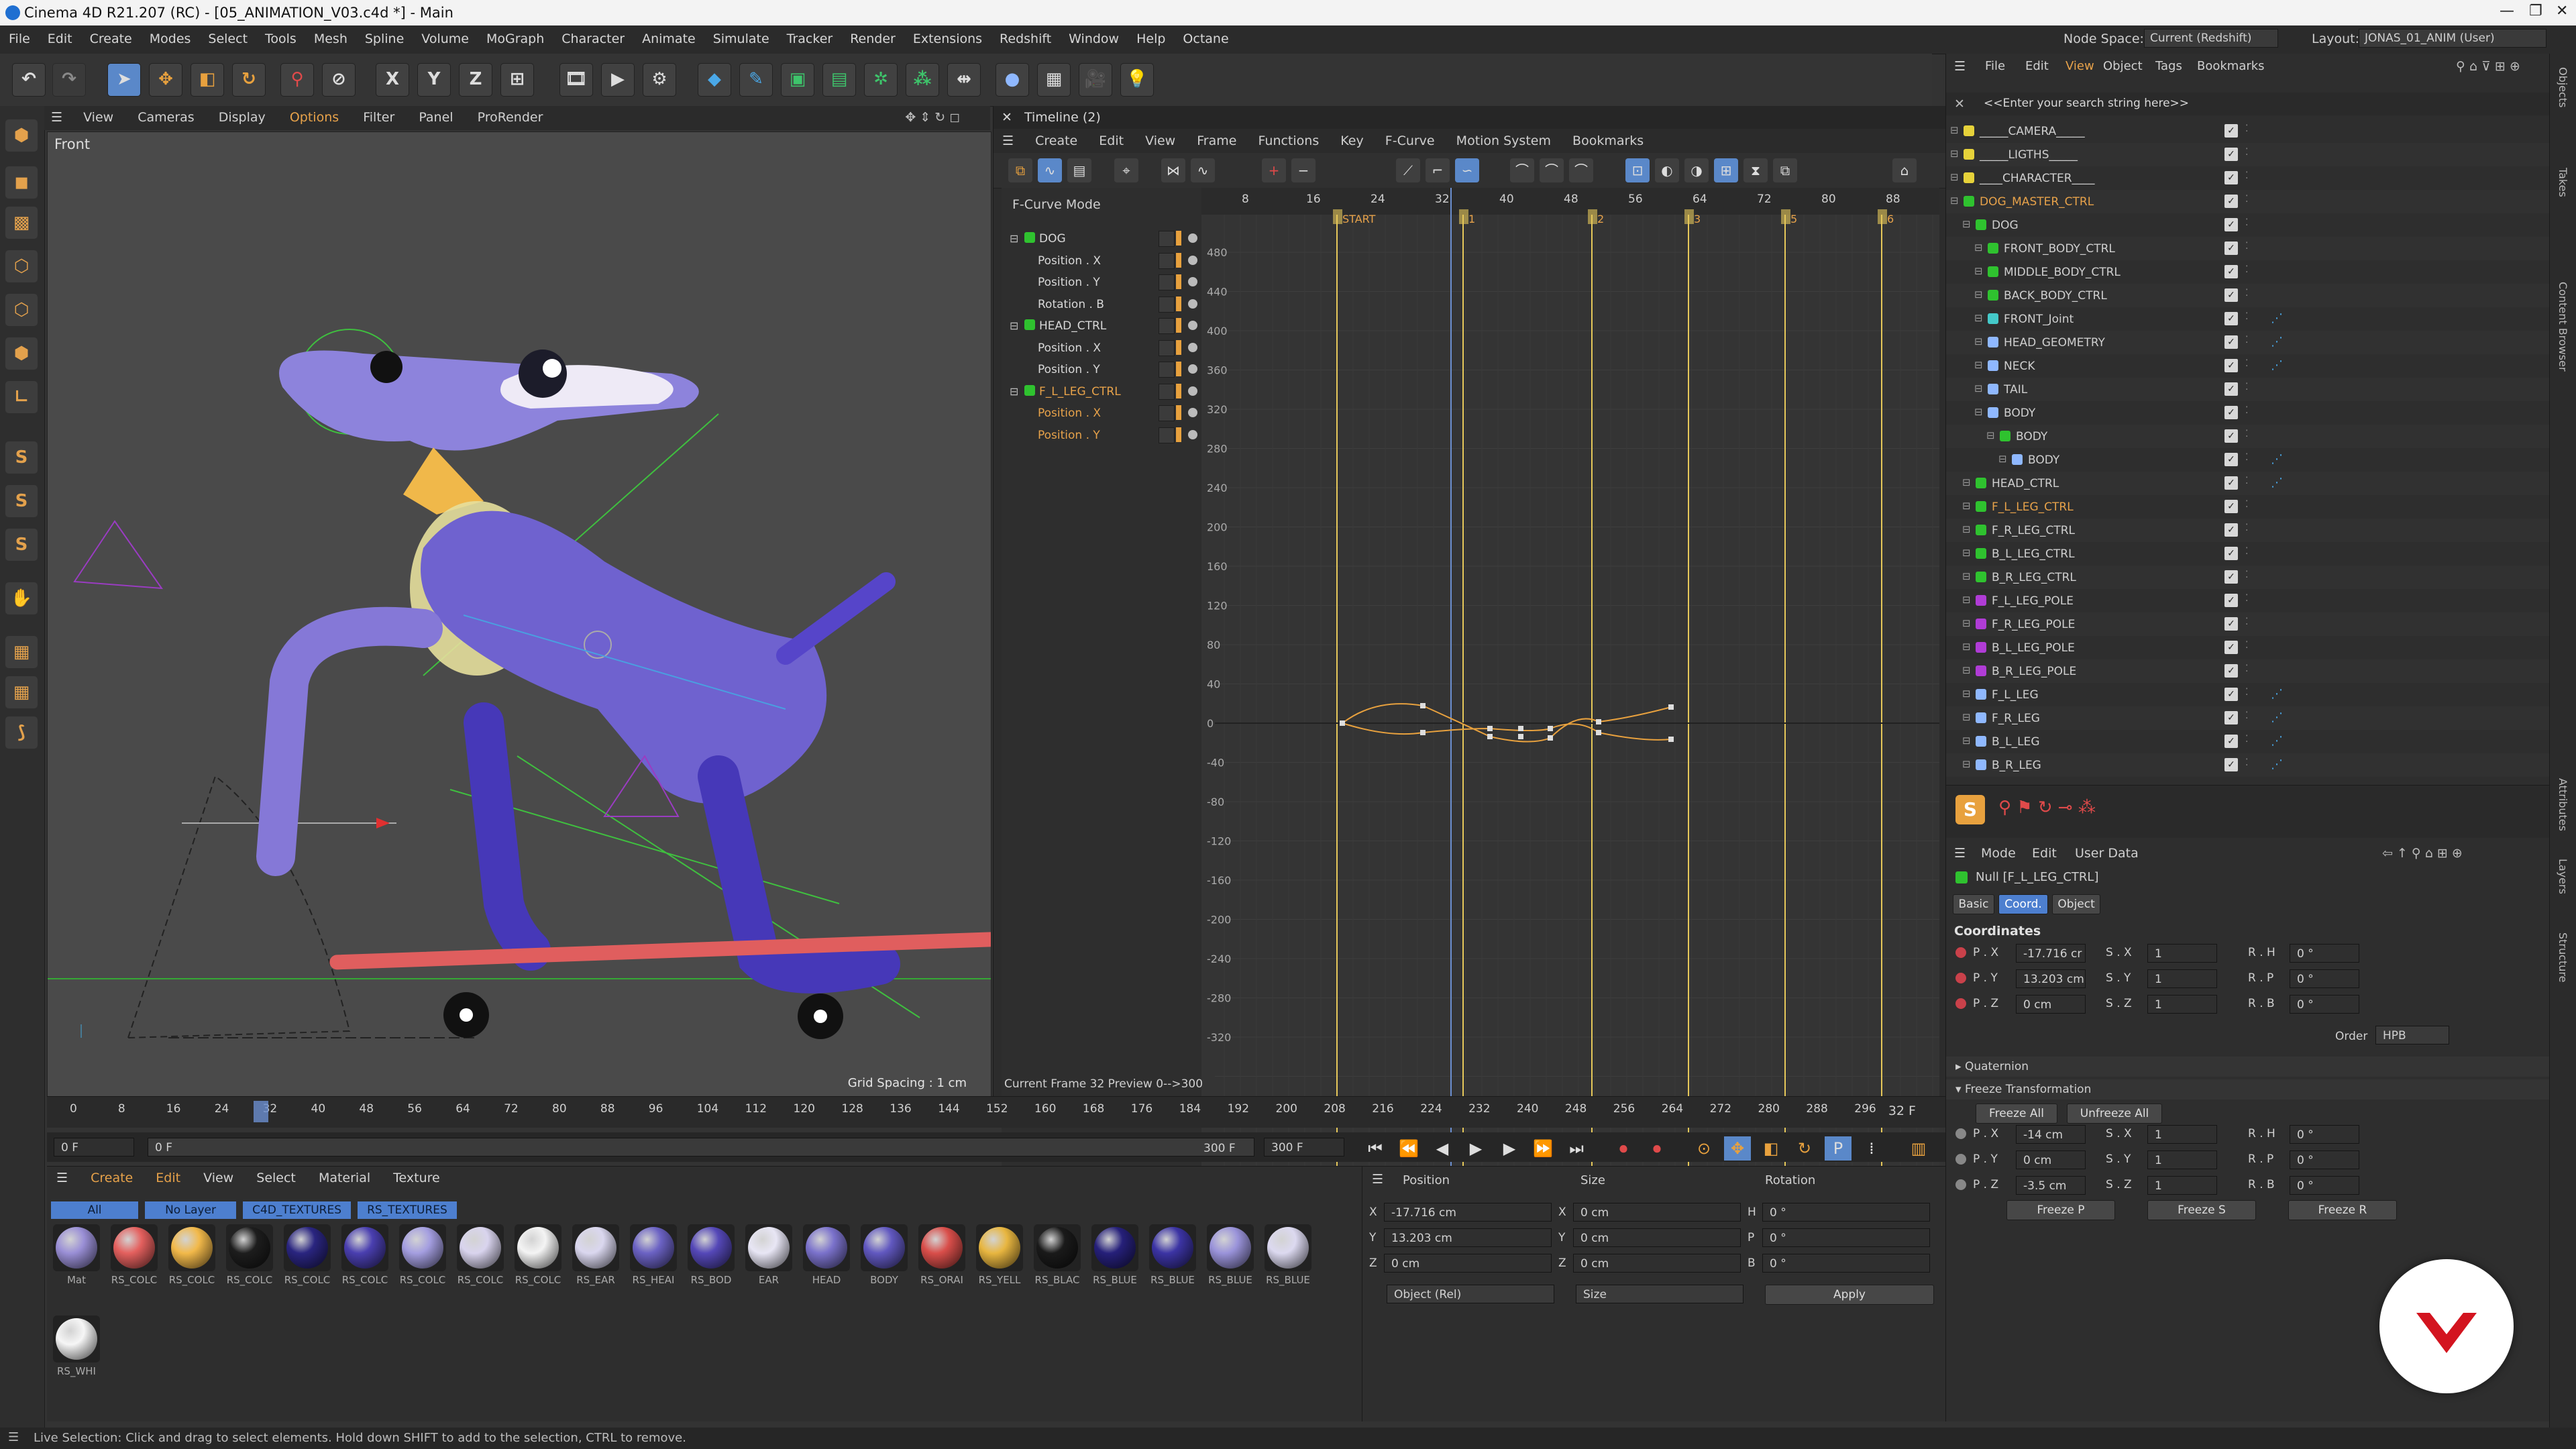 This screenshot has height=1449, width=2576. Describe the element at coordinates (2248, 741) in the screenshot. I see `object-row: ⊟ B_L_LEG ✓ ⁚ ⋰` at that location.